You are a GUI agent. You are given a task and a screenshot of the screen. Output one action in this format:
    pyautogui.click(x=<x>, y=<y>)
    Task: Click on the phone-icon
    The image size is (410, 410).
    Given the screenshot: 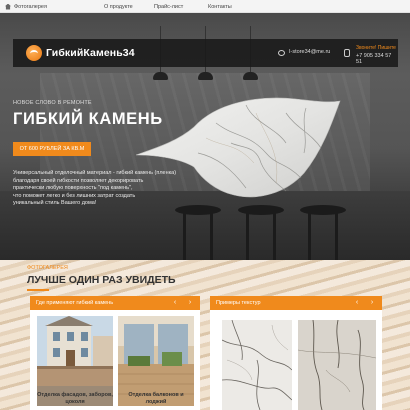 What is the action you would take?
    pyautogui.click(x=347, y=53)
    